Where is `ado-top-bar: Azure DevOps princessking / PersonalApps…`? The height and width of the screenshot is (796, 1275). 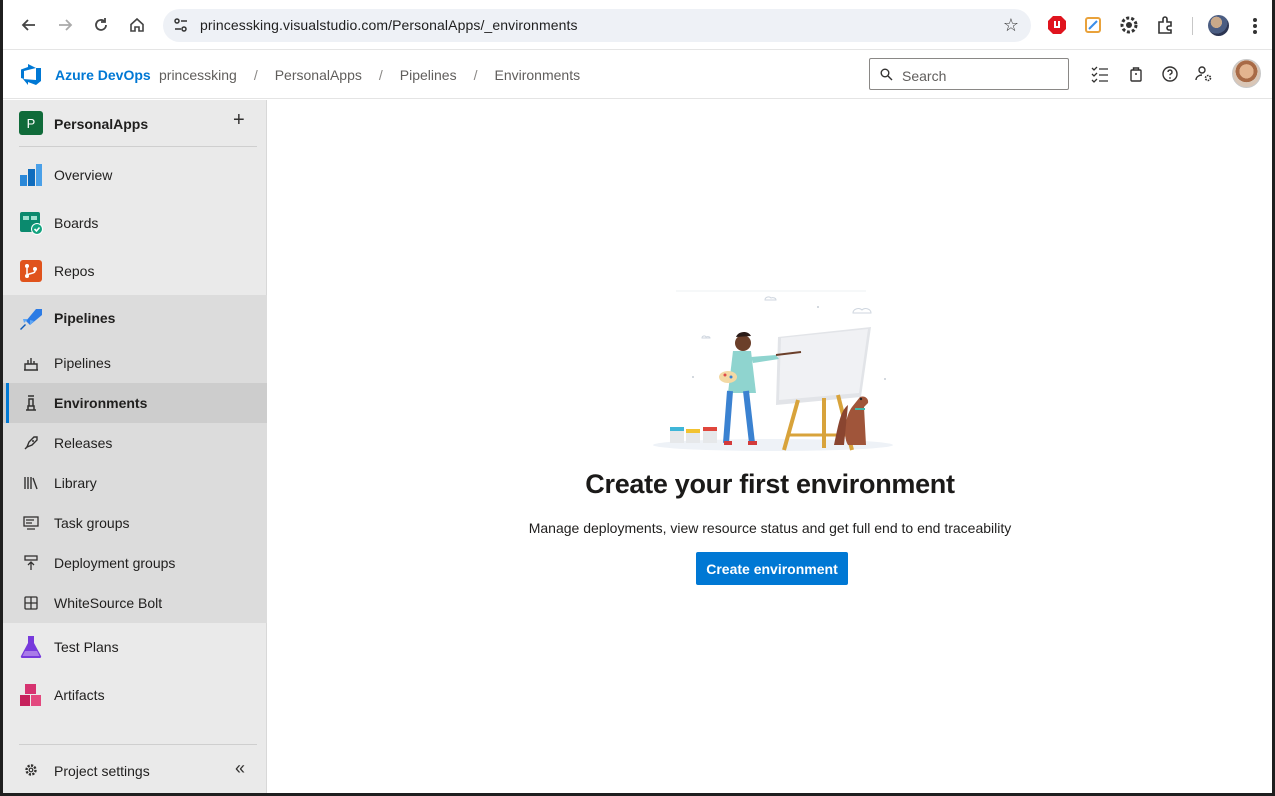
ado-top-bar: Azure DevOps princessking / PersonalApps… is located at coordinates (637, 74).